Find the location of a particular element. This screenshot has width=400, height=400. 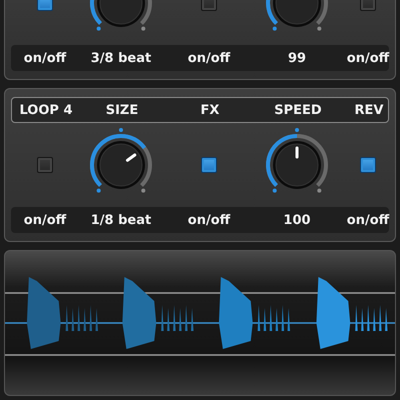

value-label: 3/8 beat is located at coordinates (121, 58).